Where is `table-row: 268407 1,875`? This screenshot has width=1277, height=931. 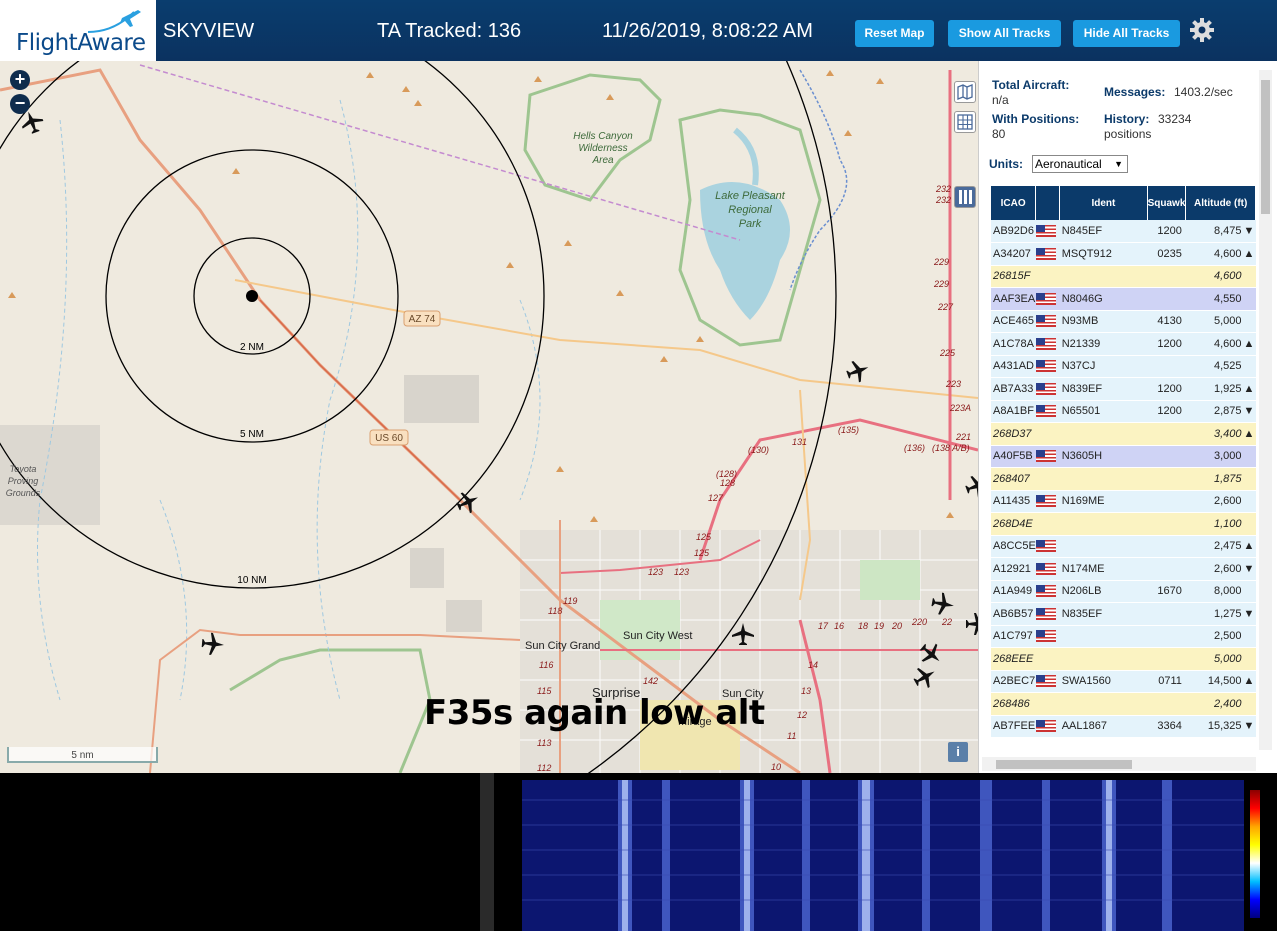 table-row: 268407 1,875 is located at coordinates (1123, 479).